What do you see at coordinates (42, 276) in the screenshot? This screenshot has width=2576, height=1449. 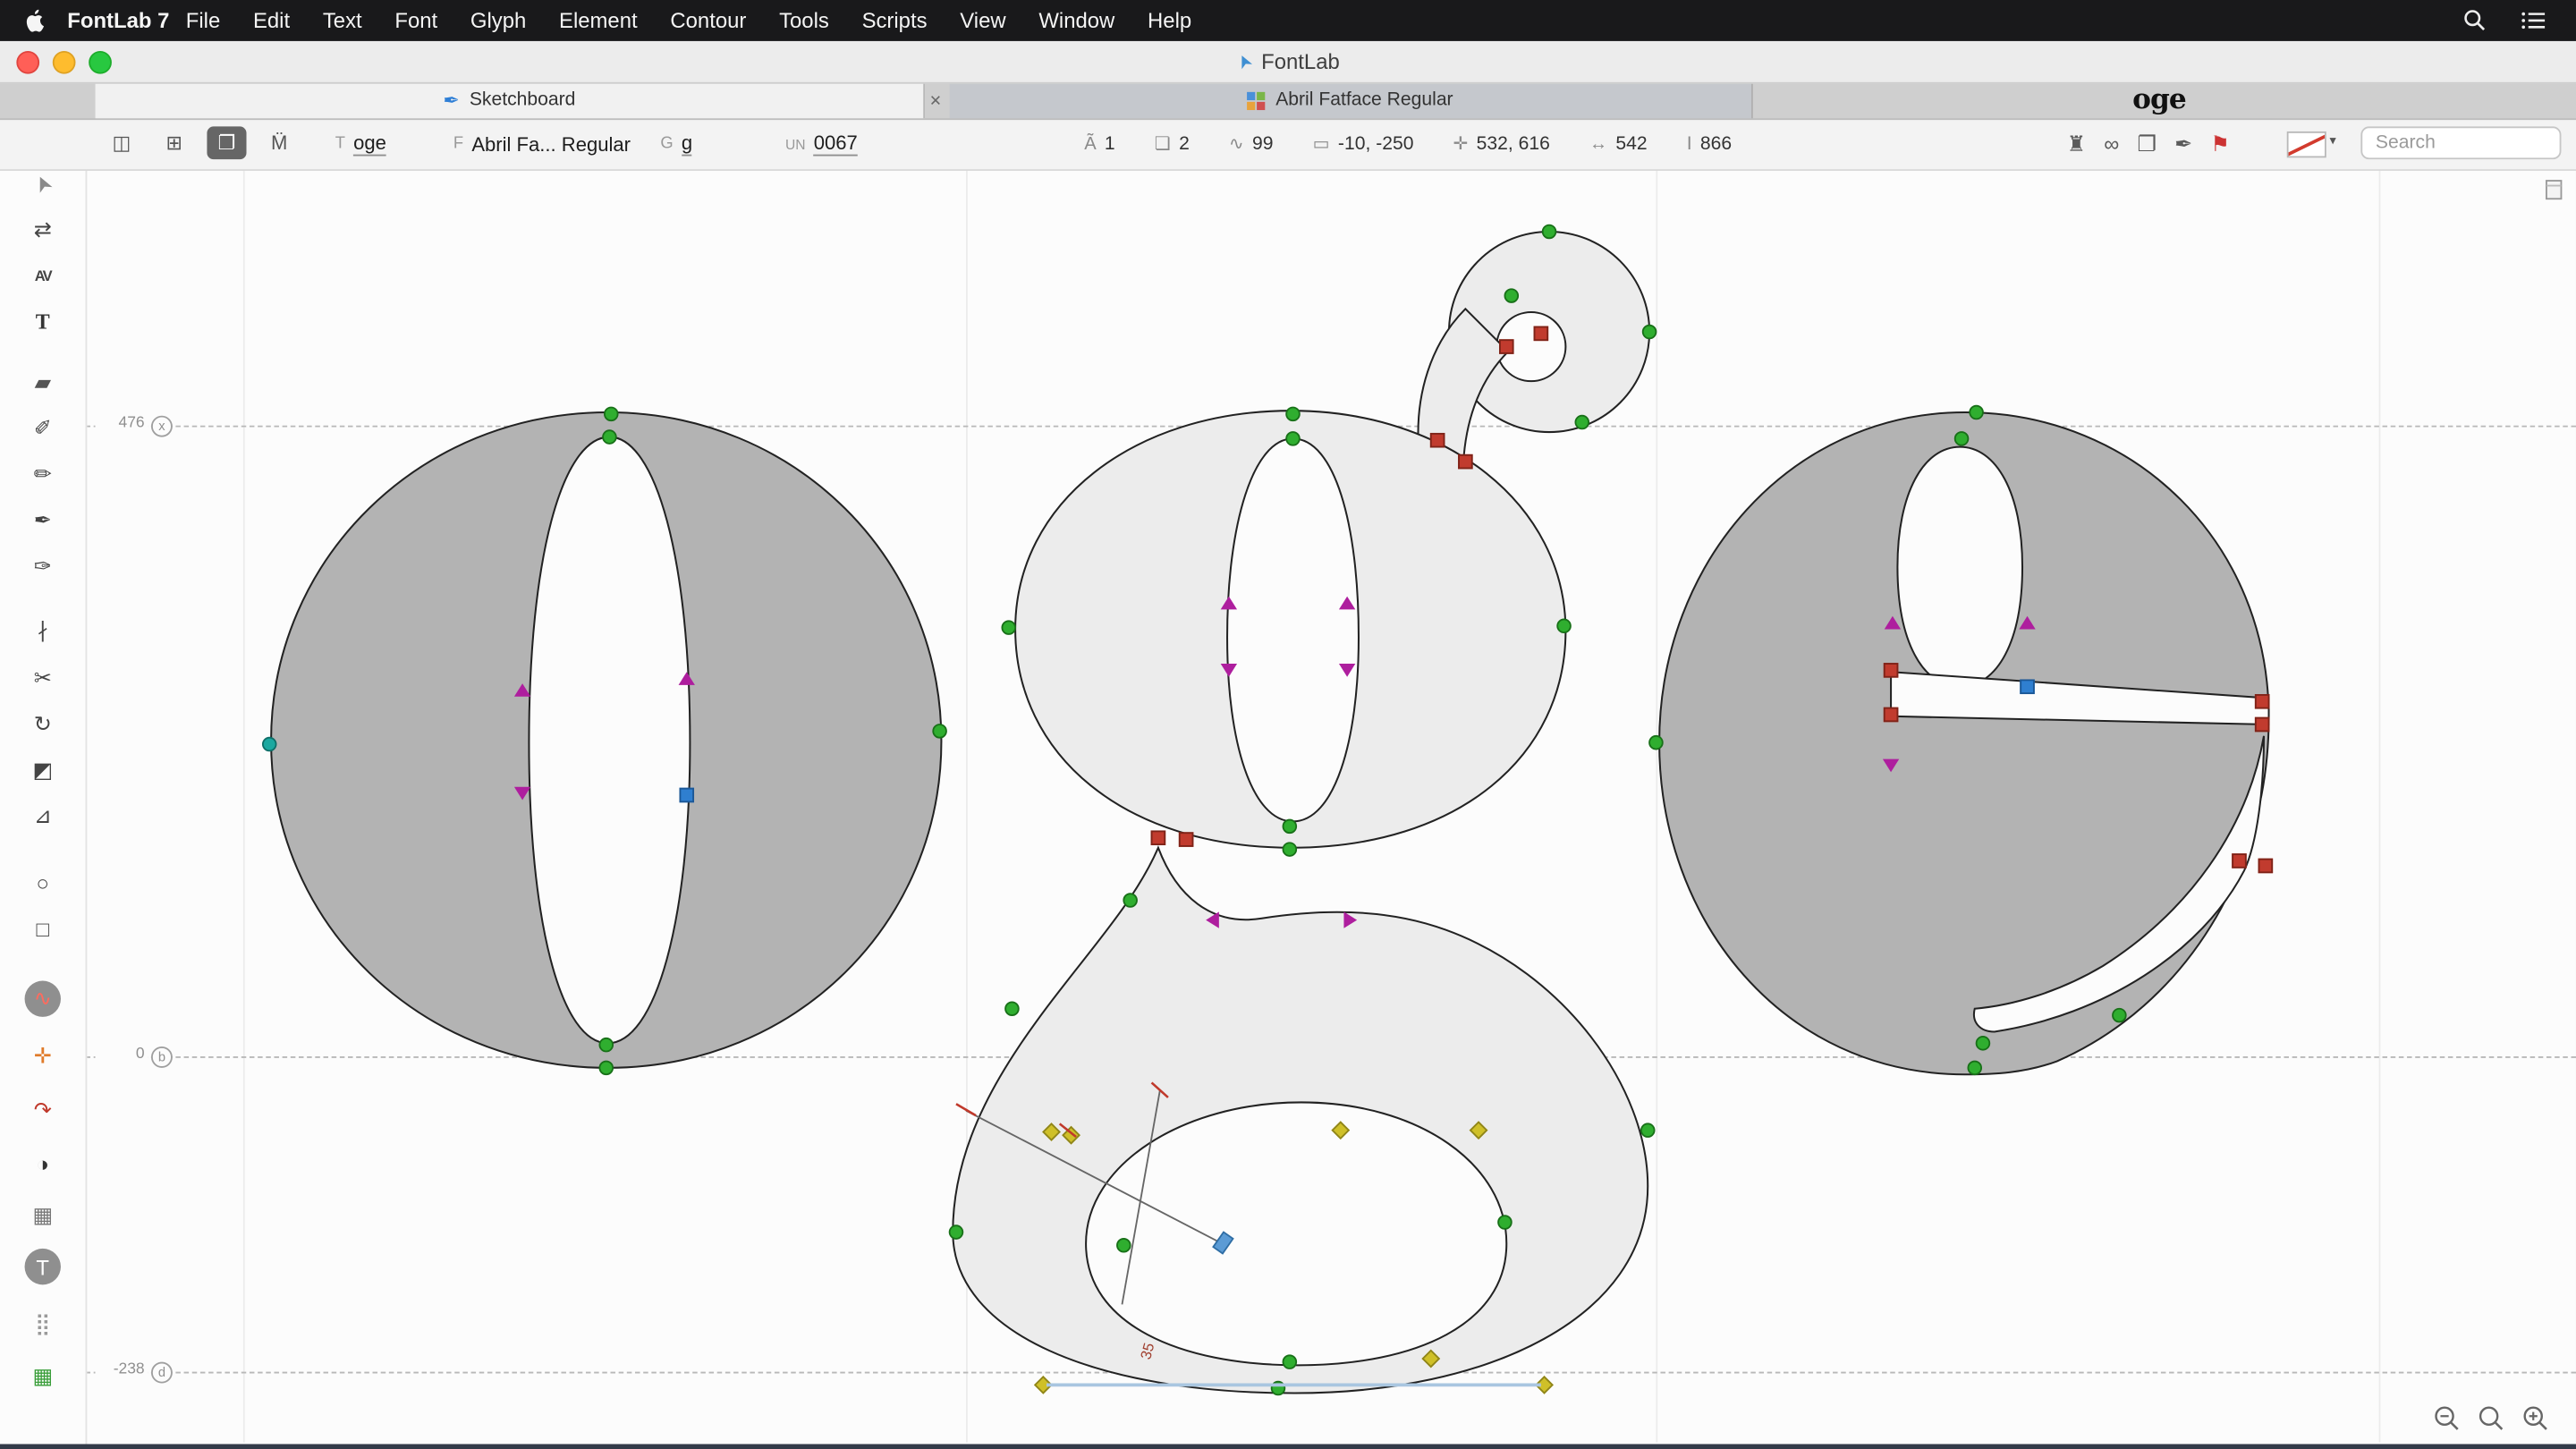 I see `tool-kern: AV` at bounding box center [42, 276].